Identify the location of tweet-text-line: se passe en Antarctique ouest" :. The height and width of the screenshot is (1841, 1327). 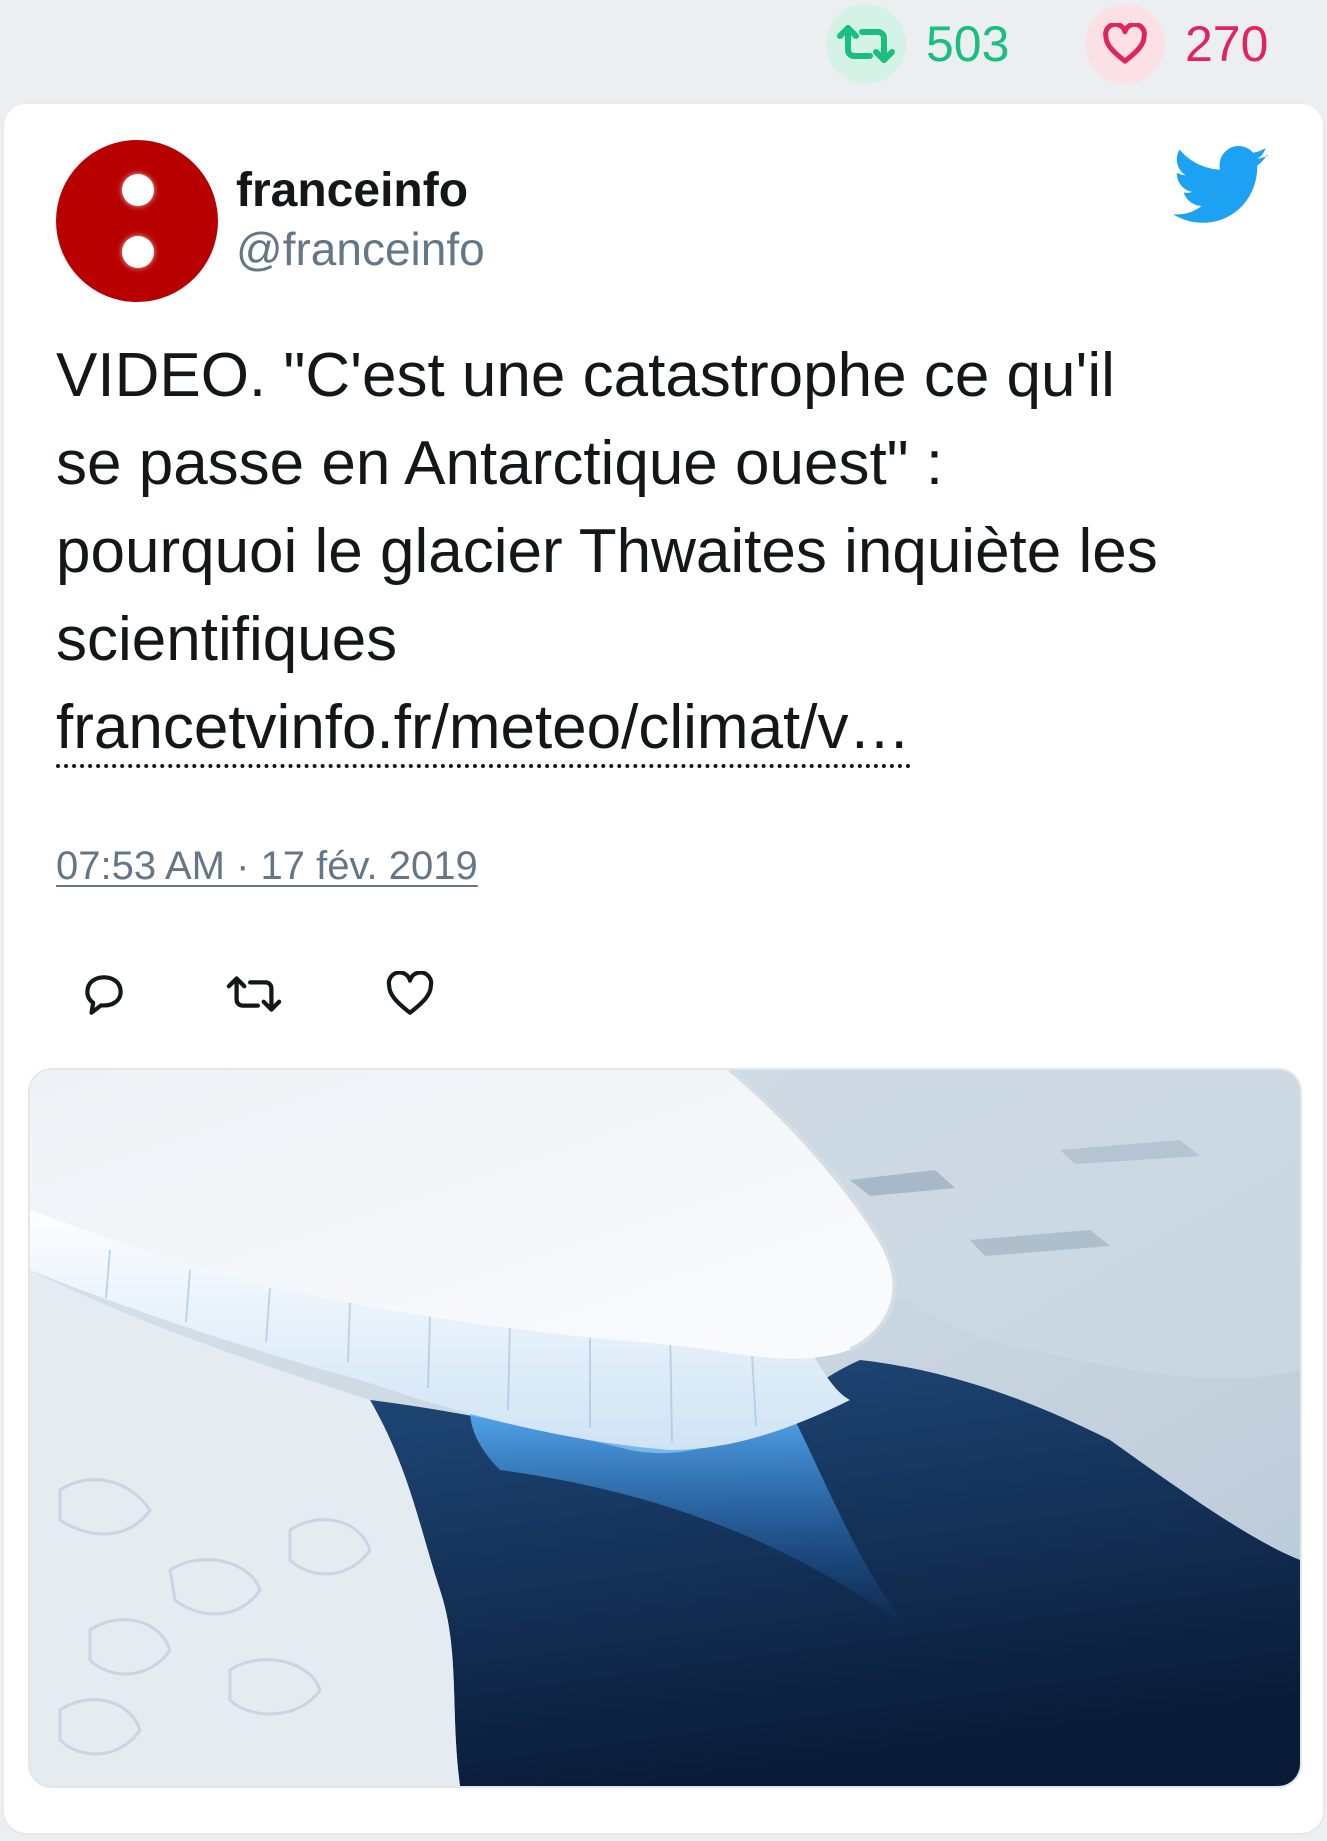
(500, 463).